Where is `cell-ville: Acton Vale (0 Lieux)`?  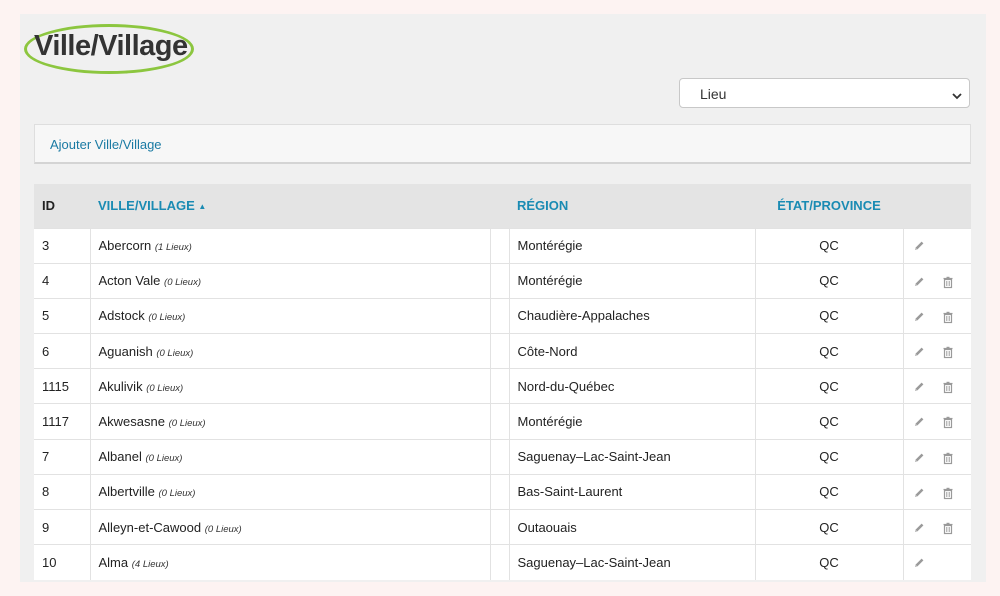 cell-ville: Acton Vale (0 Lieux) is located at coordinates (290, 280).